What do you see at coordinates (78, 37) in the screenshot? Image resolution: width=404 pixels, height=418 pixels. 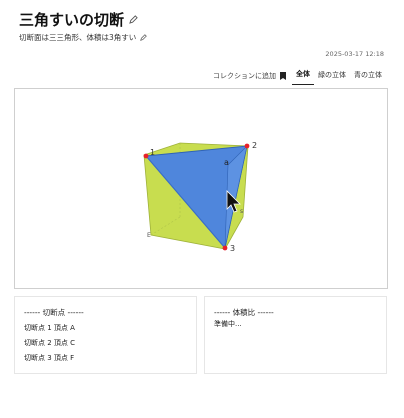 I see `subtitle-text: 切断面は三三角形、体積は3角すい` at bounding box center [78, 37].